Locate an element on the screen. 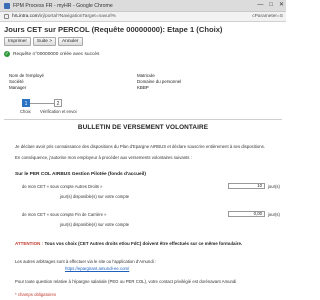 This screenshot has height=300, width=320. cet-other-rights-input: 10 is located at coordinates (246, 186).